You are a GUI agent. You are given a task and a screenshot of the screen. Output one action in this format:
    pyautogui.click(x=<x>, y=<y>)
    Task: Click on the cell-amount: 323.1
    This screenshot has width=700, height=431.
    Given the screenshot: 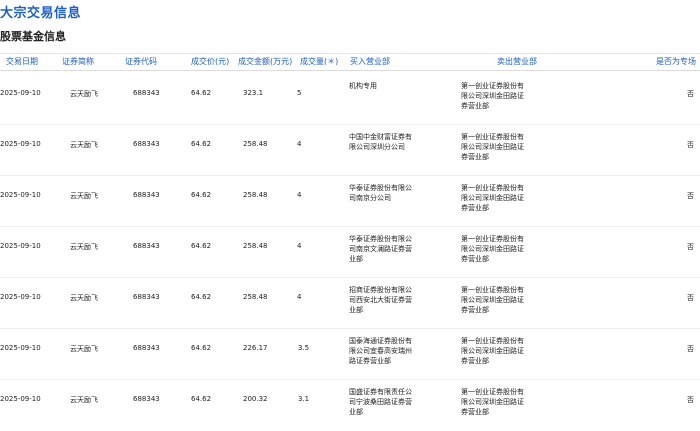 What is the action you would take?
    pyautogui.click(x=253, y=93)
    